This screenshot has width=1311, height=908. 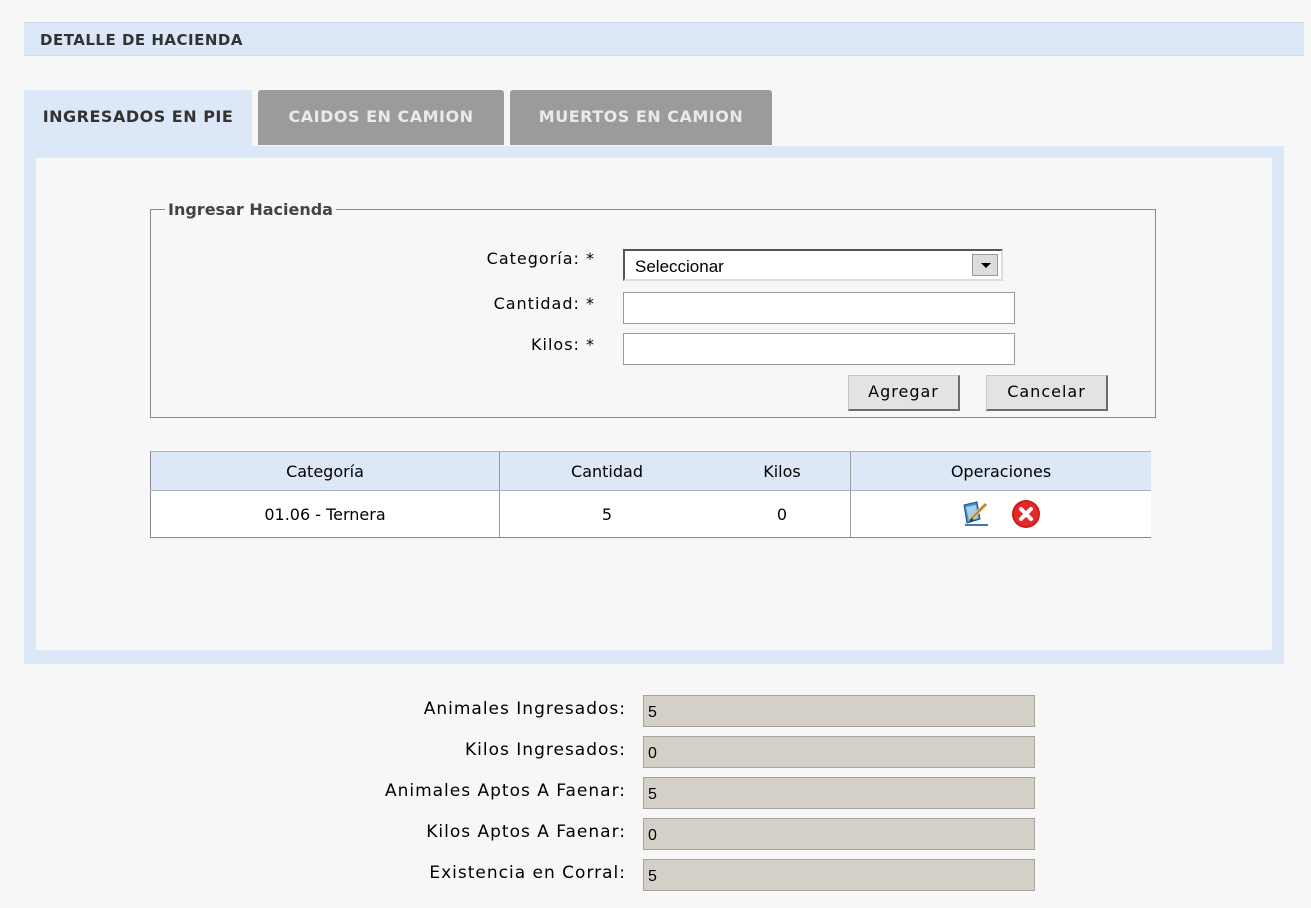 What do you see at coordinates (325, 471) in the screenshot?
I see `column-header-categoria: Categoría` at bounding box center [325, 471].